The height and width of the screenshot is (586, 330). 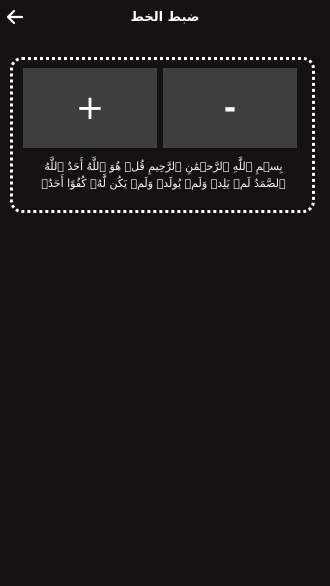 What do you see at coordinates (90, 108) in the screenshot?
I see `increase-font-button: +` at bounding box center [90, 108].